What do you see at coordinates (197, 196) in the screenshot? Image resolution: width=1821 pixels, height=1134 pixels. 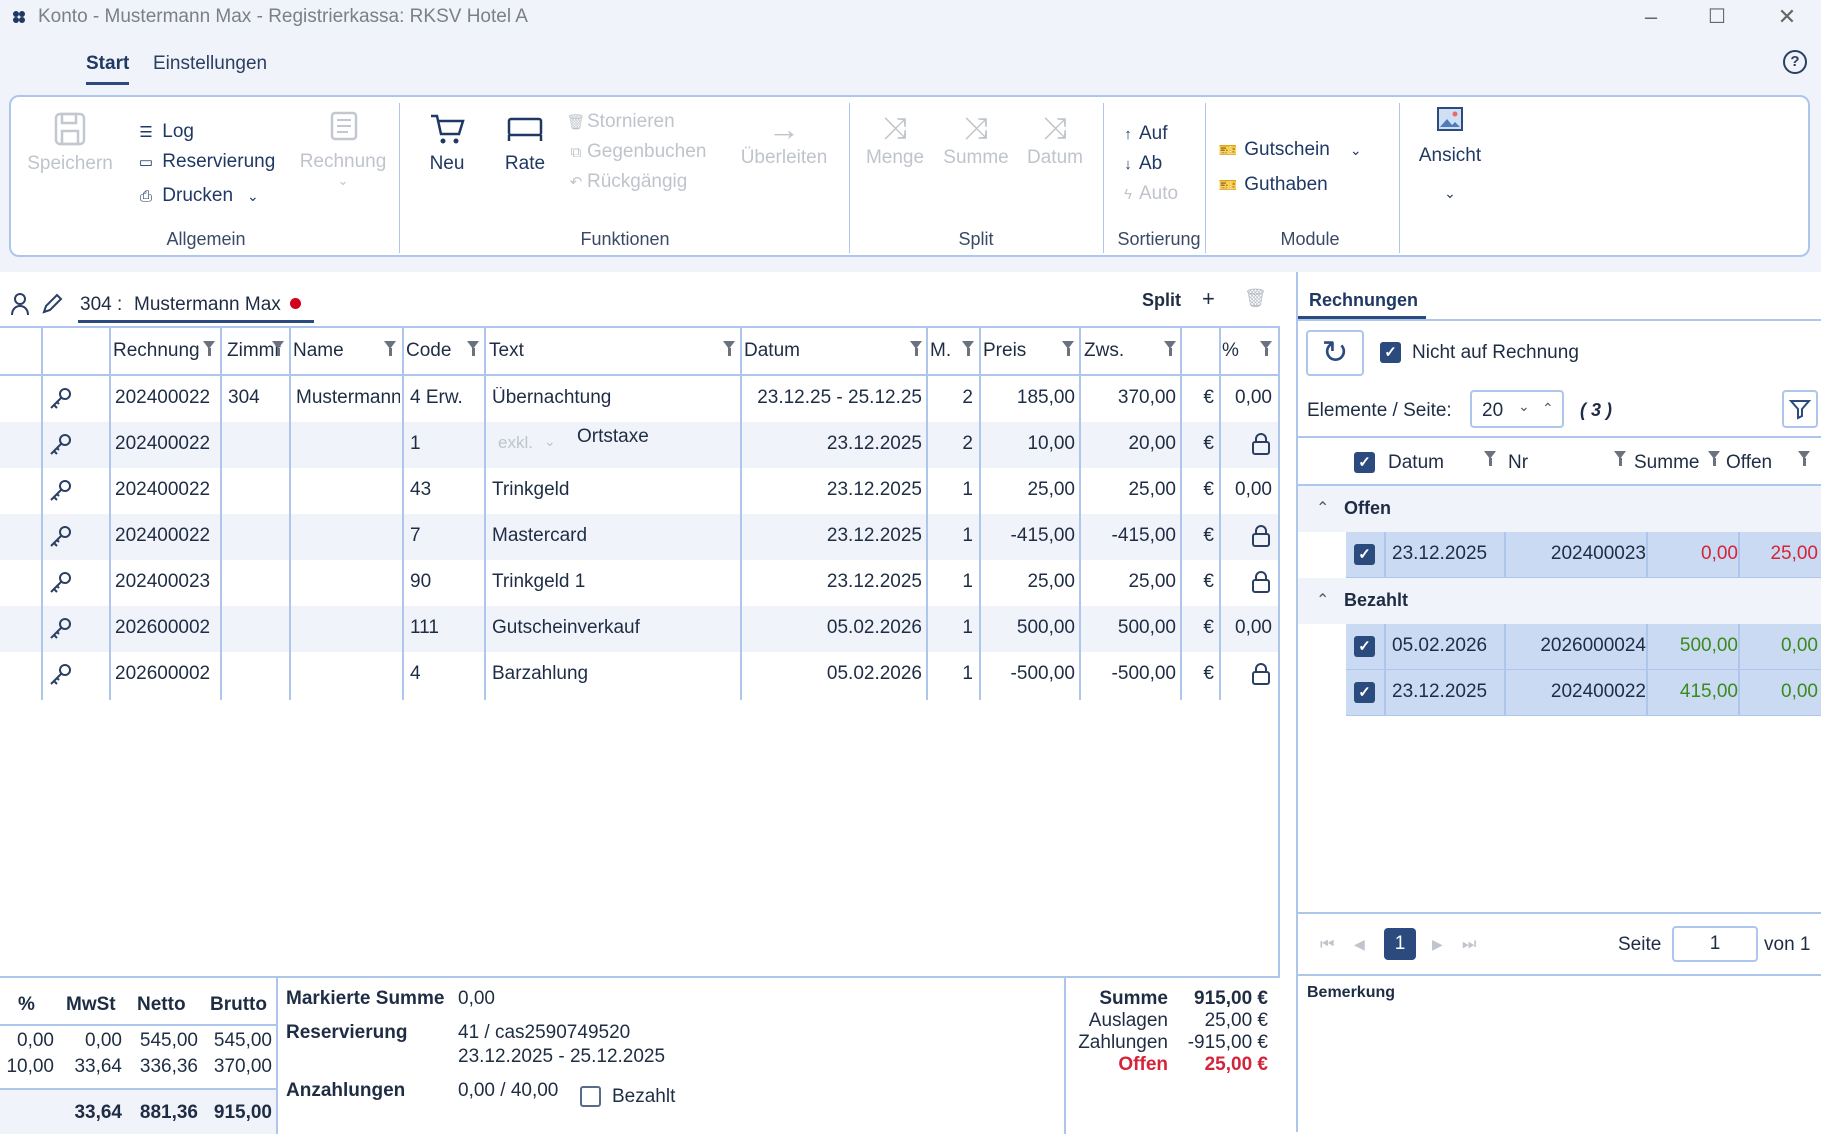 I see `print-button: ⎙ Drucken ⌄` at bounding box center [197, 196].